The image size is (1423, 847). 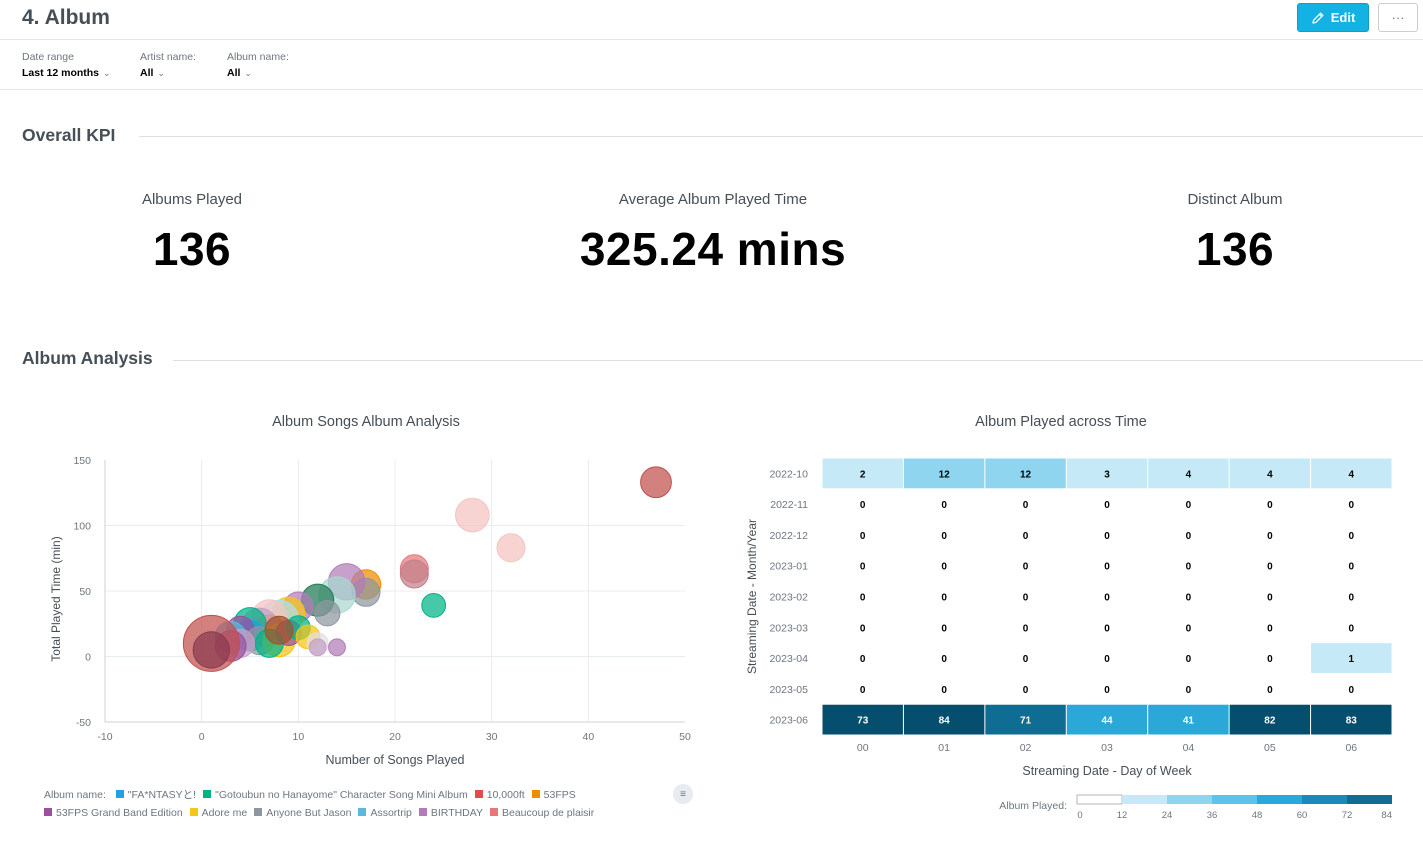 What do you see at coordinates (66, 17) in the screenshot?
I see `page-title: 4. Album` at bounding box center [66, 17].